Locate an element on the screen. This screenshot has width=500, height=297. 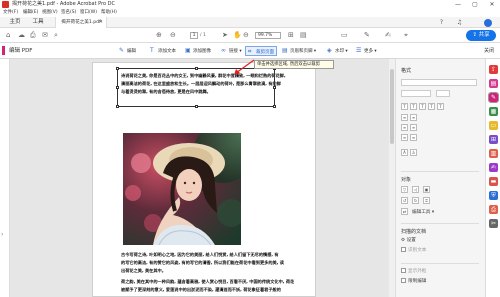
align-left-icon: ≡ is located at coordinates (404, 117).